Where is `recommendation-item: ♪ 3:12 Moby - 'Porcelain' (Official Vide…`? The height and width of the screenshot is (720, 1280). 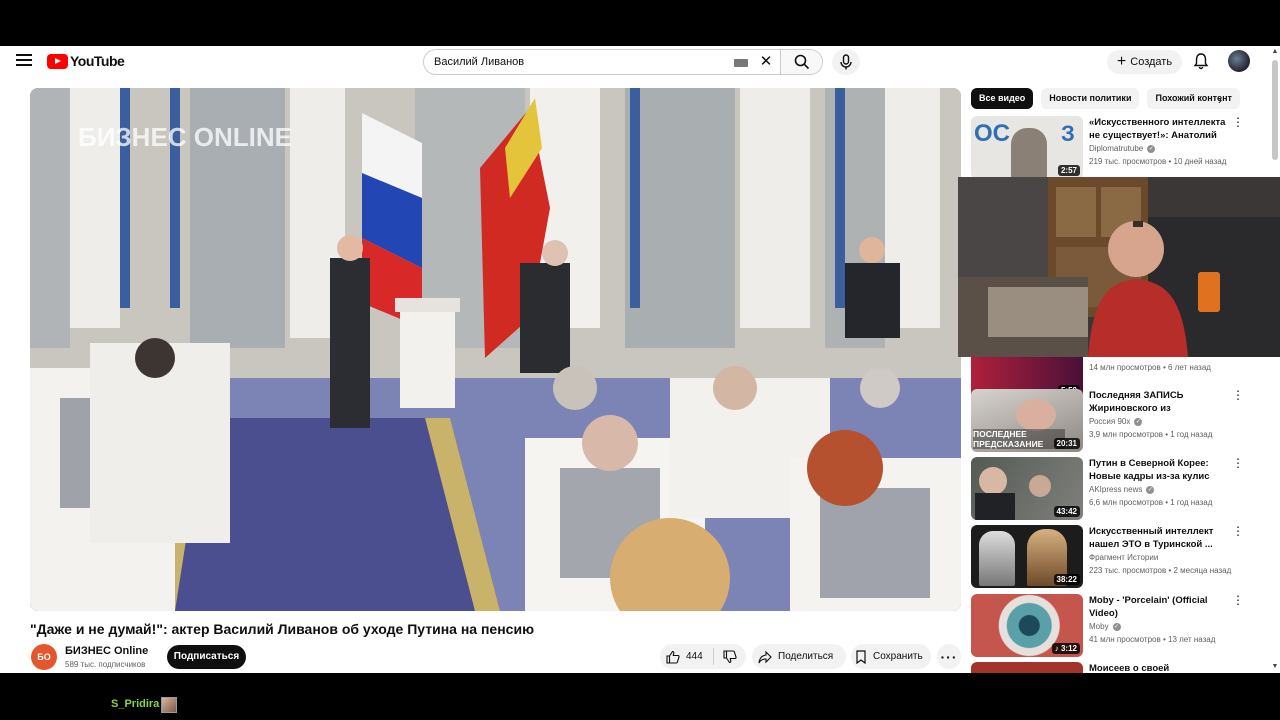 recommendation-item: ♪ 3:12 Moby - 'Porcelain' (Official Vide… is located at coordinates (1107, 626).